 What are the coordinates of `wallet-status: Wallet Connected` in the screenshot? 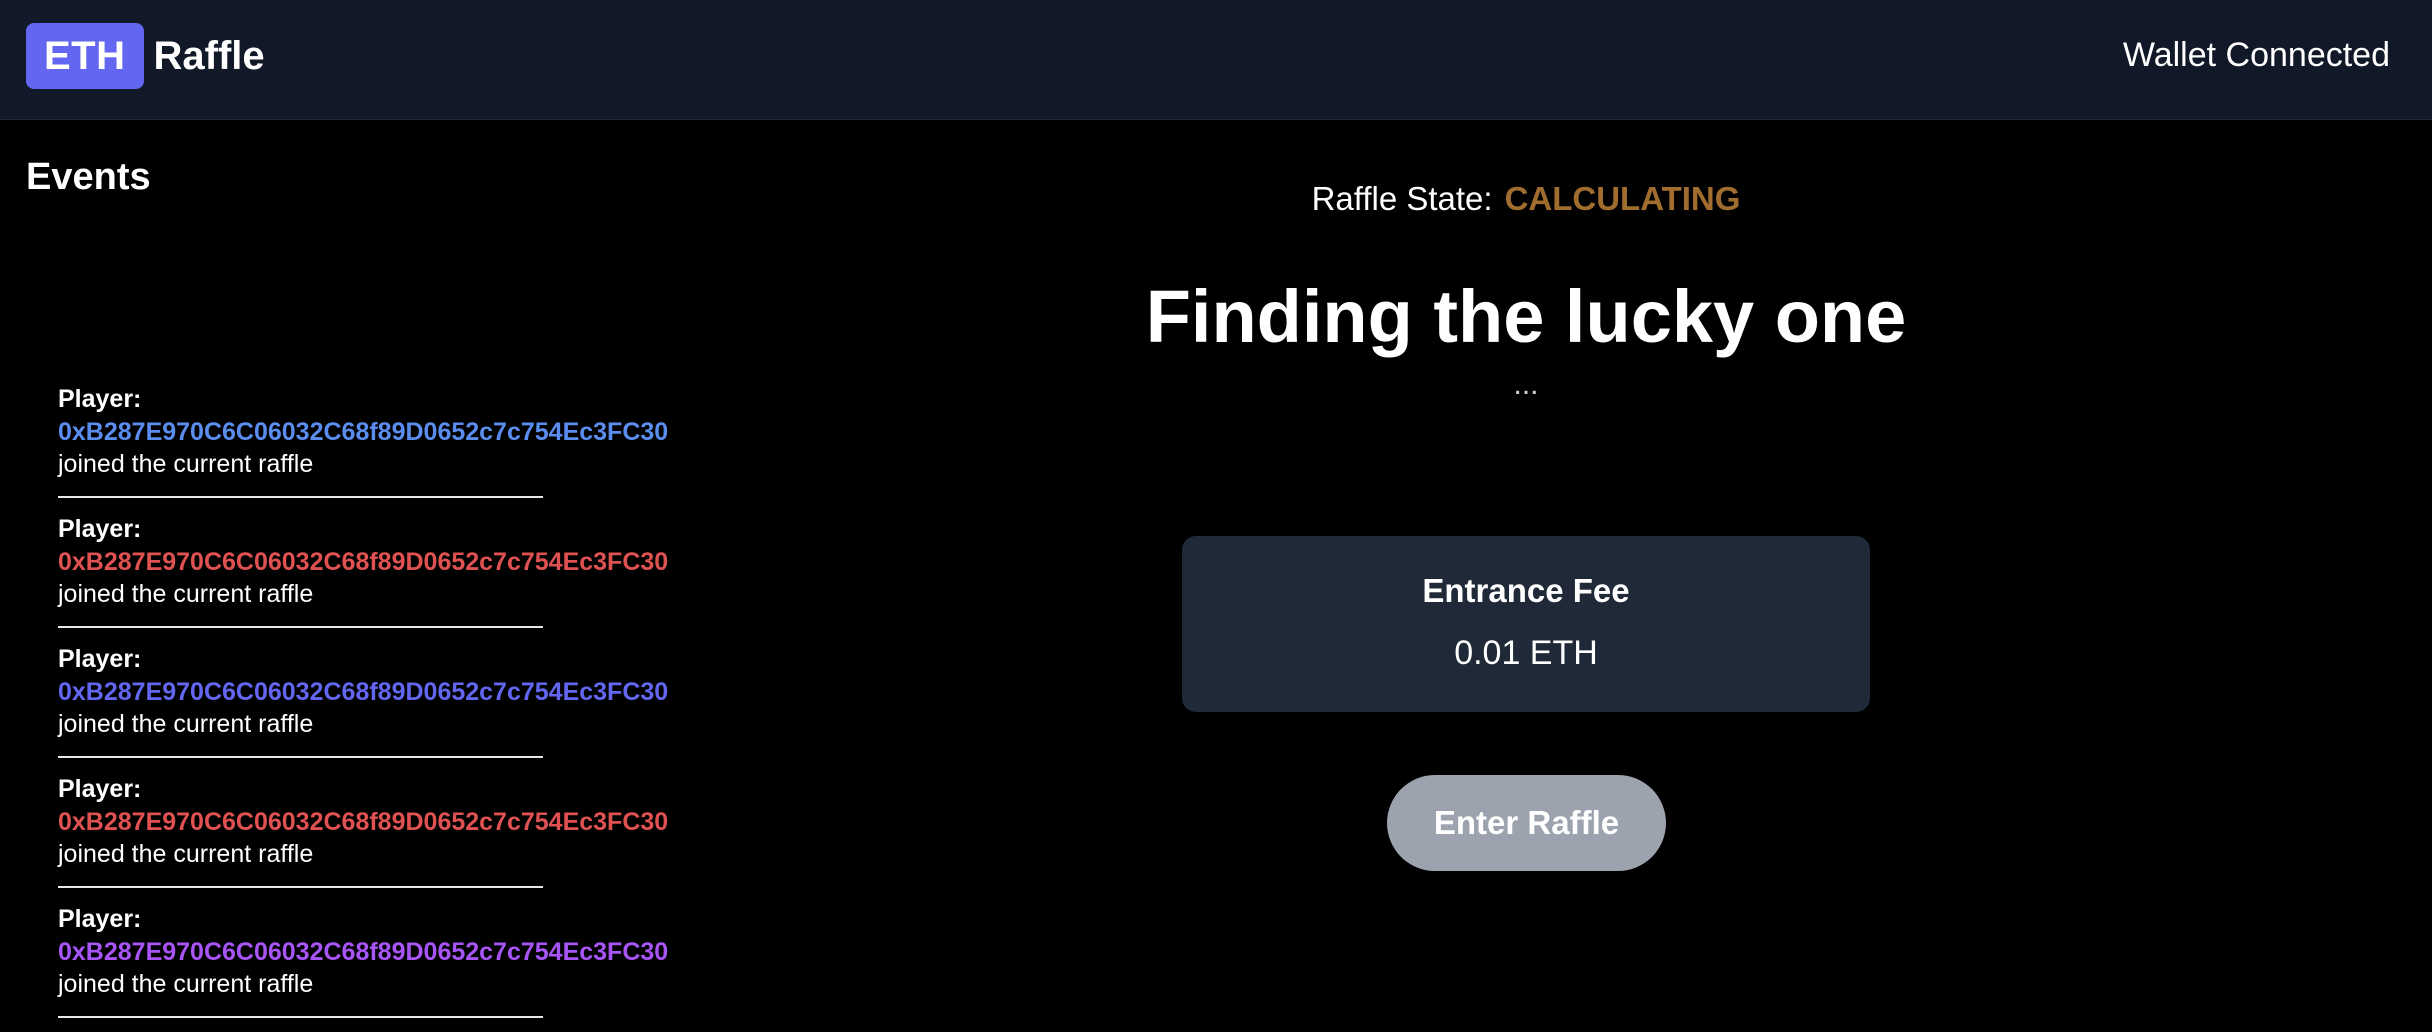 It's located at (2256, 55).